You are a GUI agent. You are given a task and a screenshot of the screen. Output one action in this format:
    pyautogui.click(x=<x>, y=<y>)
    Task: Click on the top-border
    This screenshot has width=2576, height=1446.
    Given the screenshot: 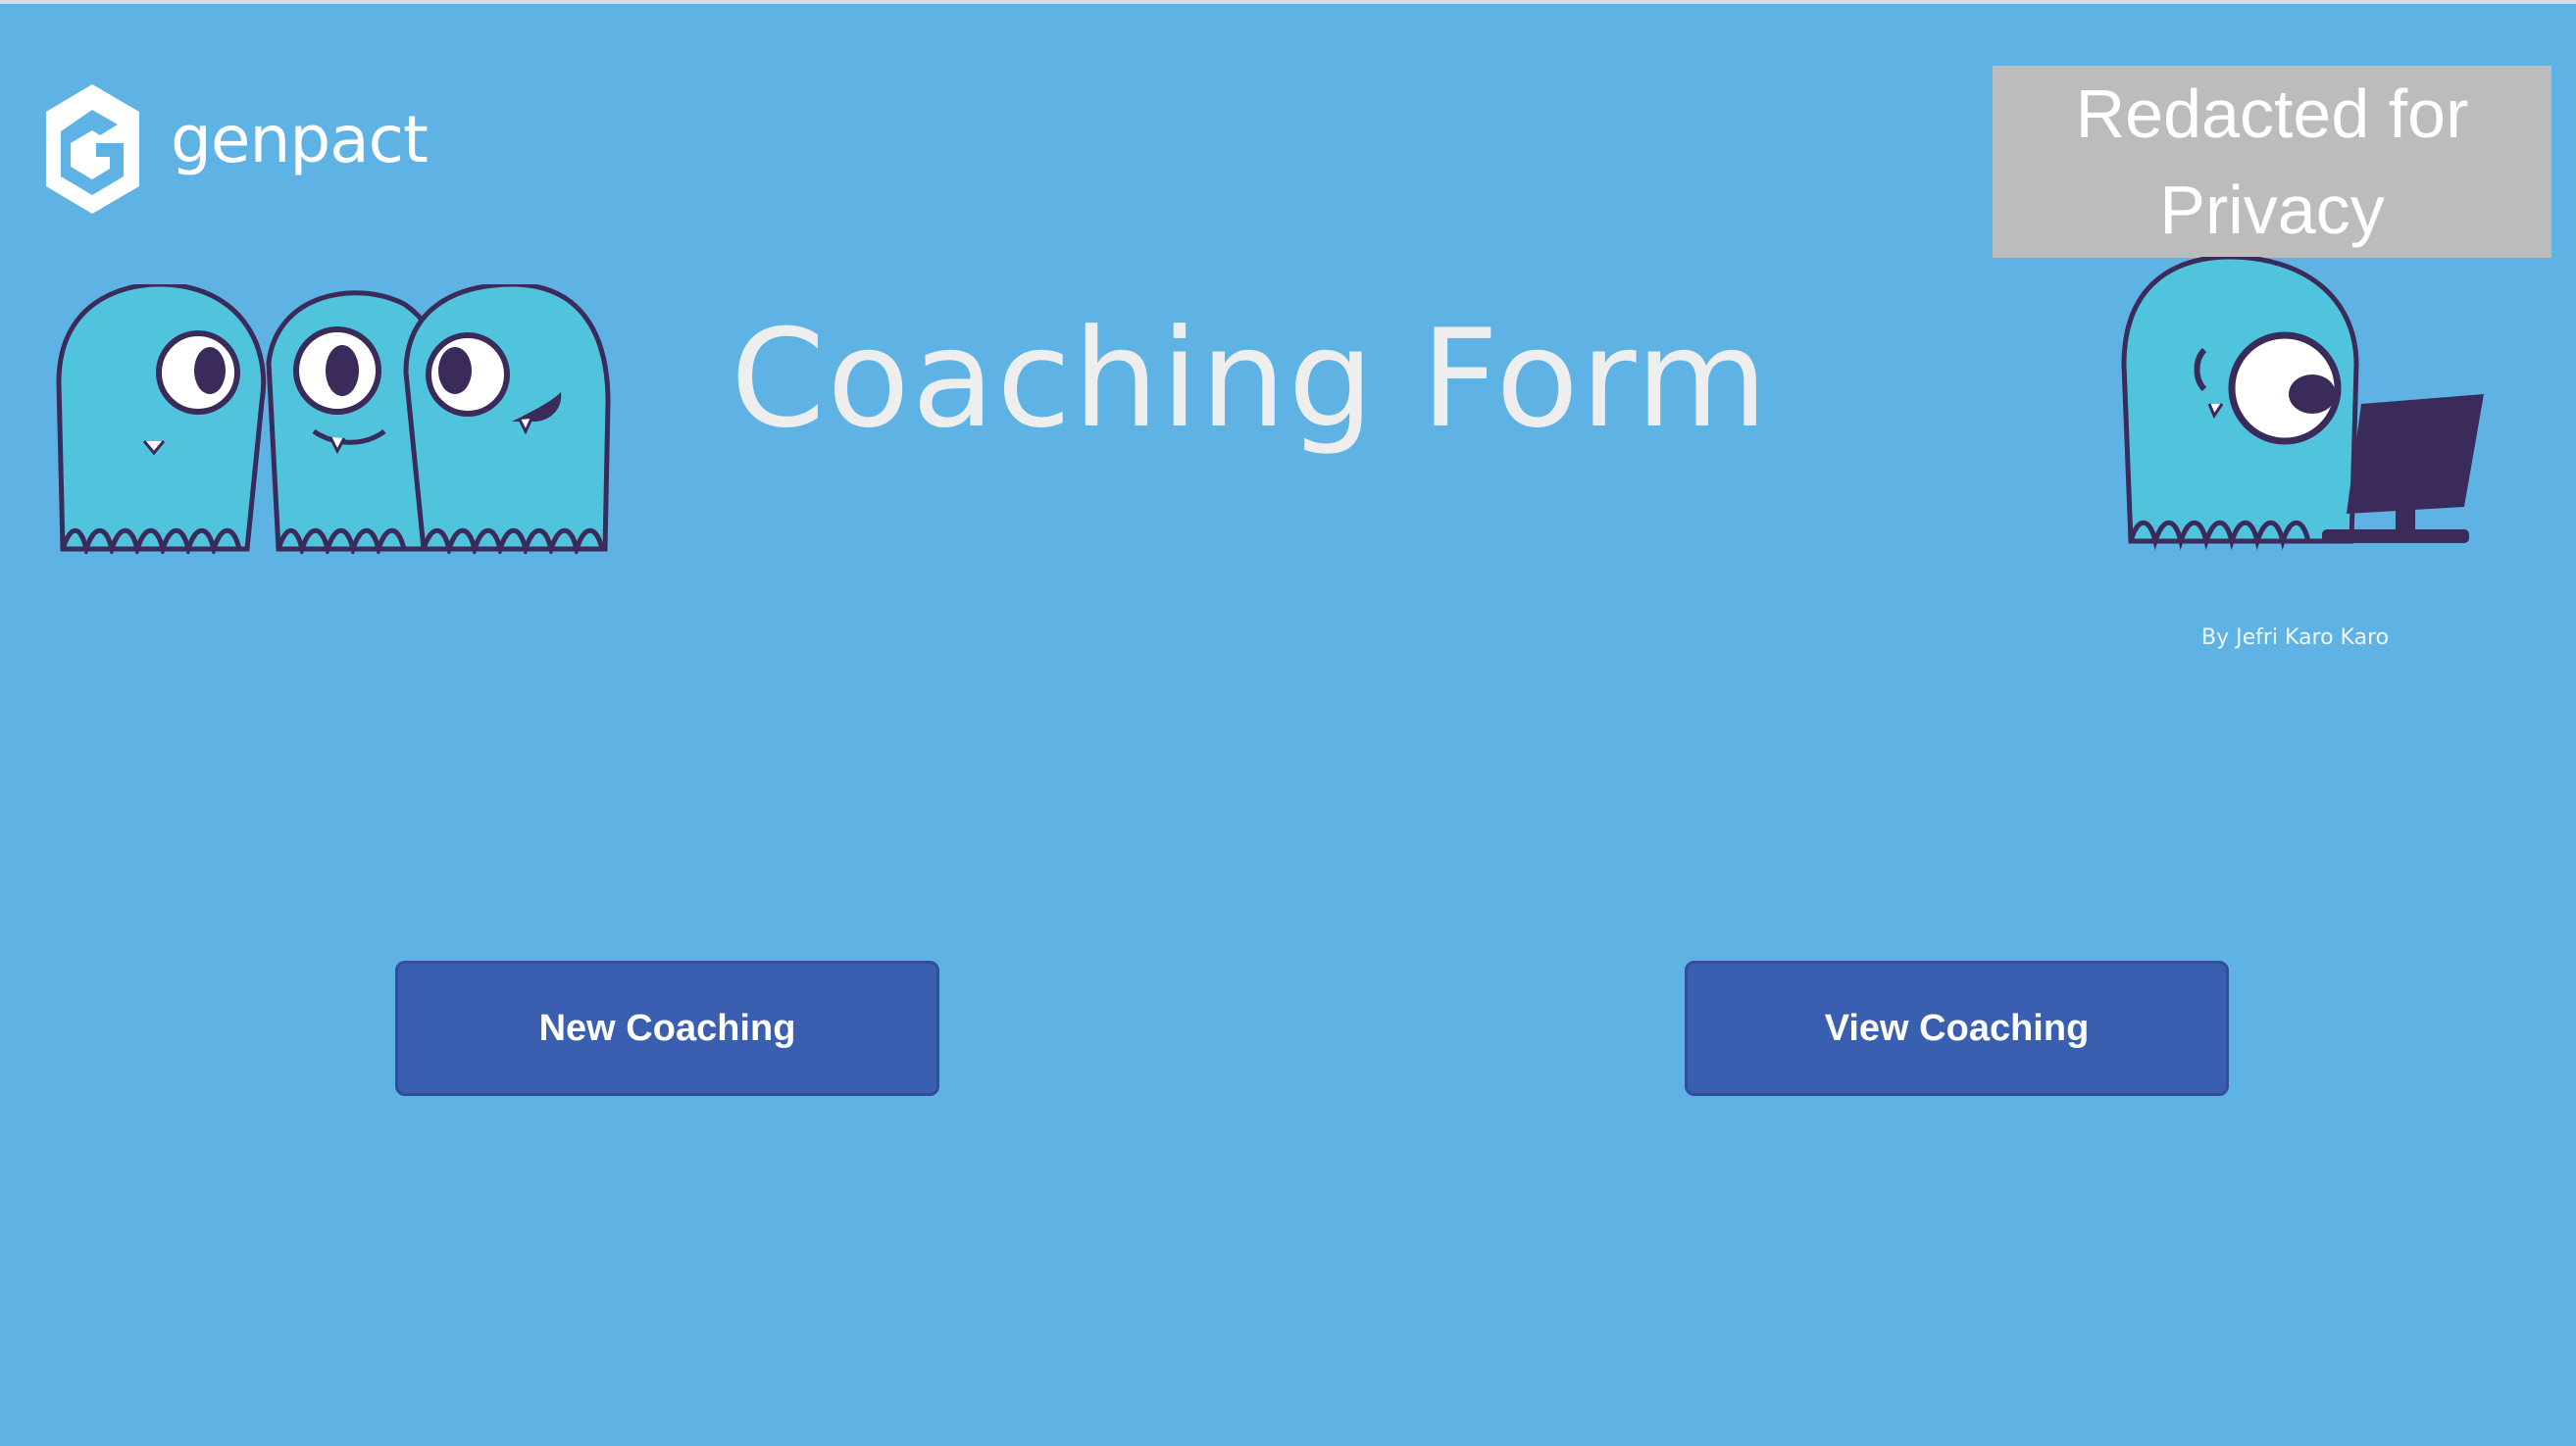 What is the action you would take?
    pyautogui.click(x=1288, y=2)
    